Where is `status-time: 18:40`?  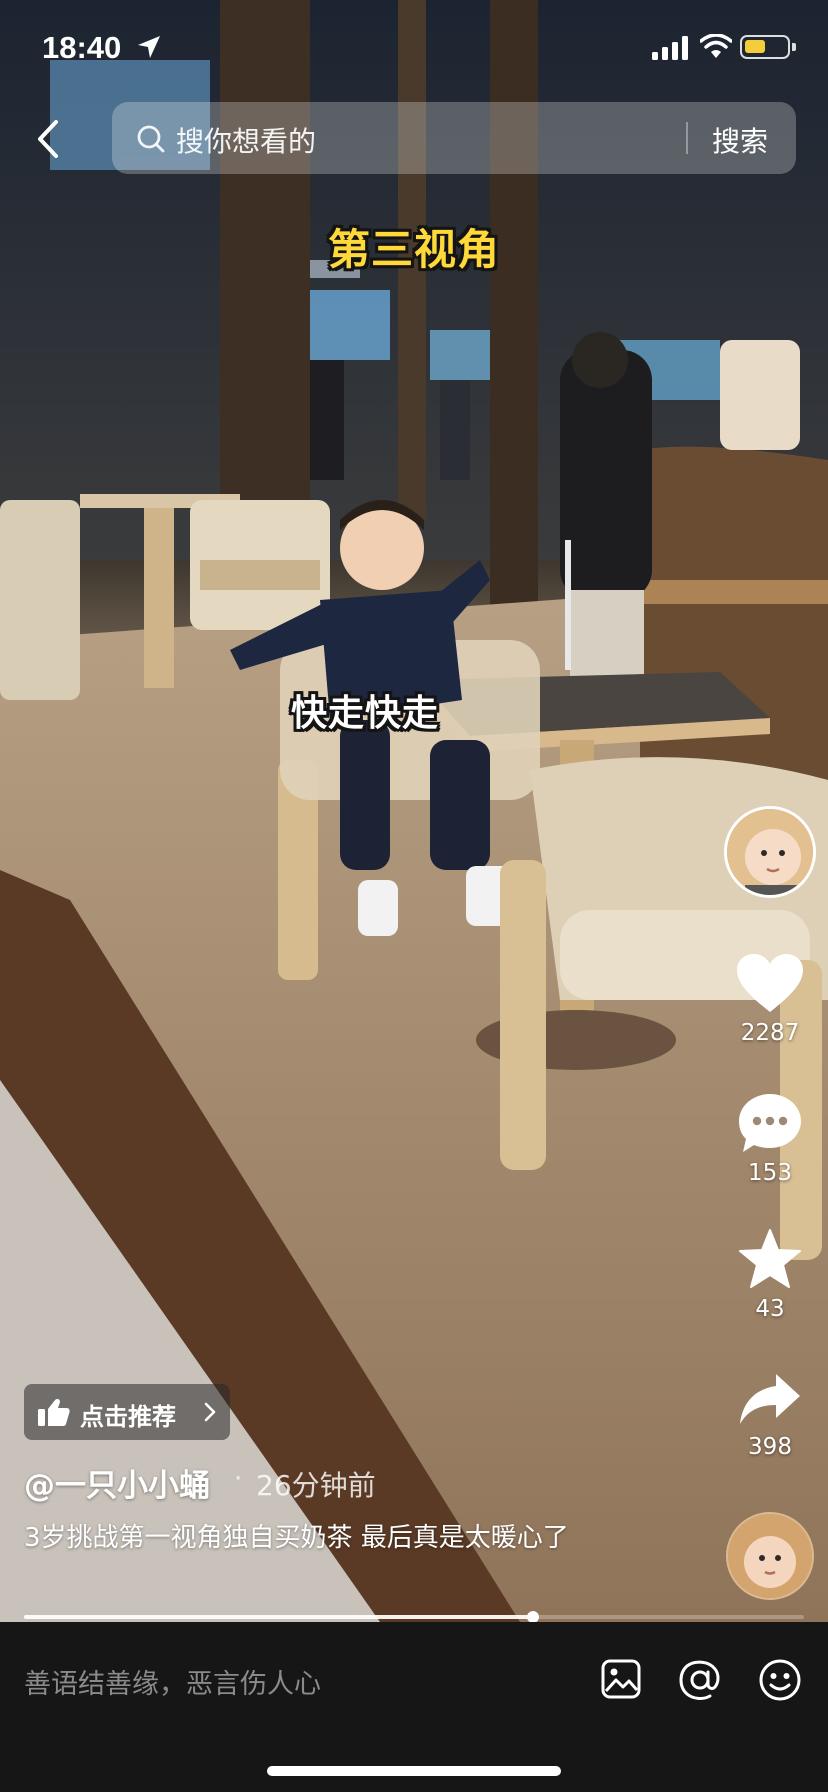
status-time: 18:40 is located at coordinates (82, 47).